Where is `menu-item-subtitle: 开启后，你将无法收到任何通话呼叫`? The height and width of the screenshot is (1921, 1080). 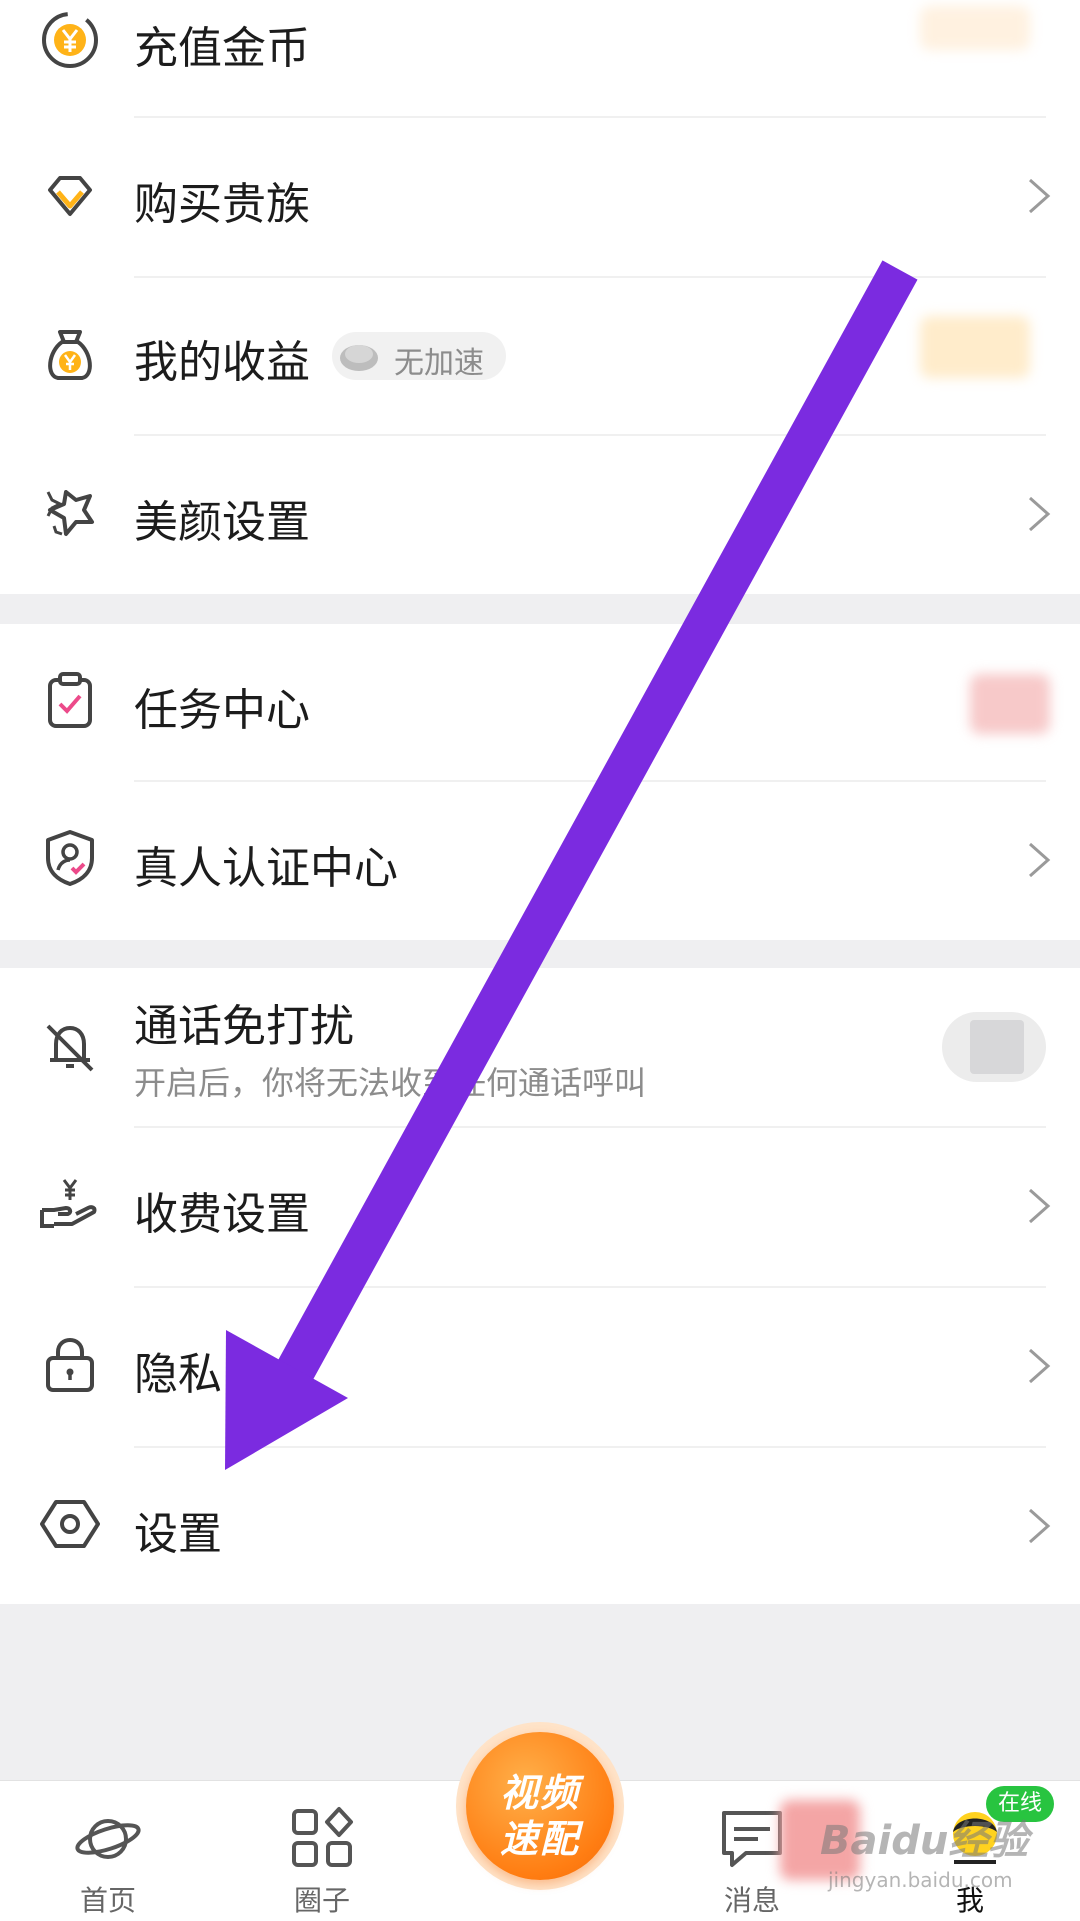
menu-item-subtitle: 开启后，你将无法收到任何通话呼叫 is located at coordinates (390, 1083).